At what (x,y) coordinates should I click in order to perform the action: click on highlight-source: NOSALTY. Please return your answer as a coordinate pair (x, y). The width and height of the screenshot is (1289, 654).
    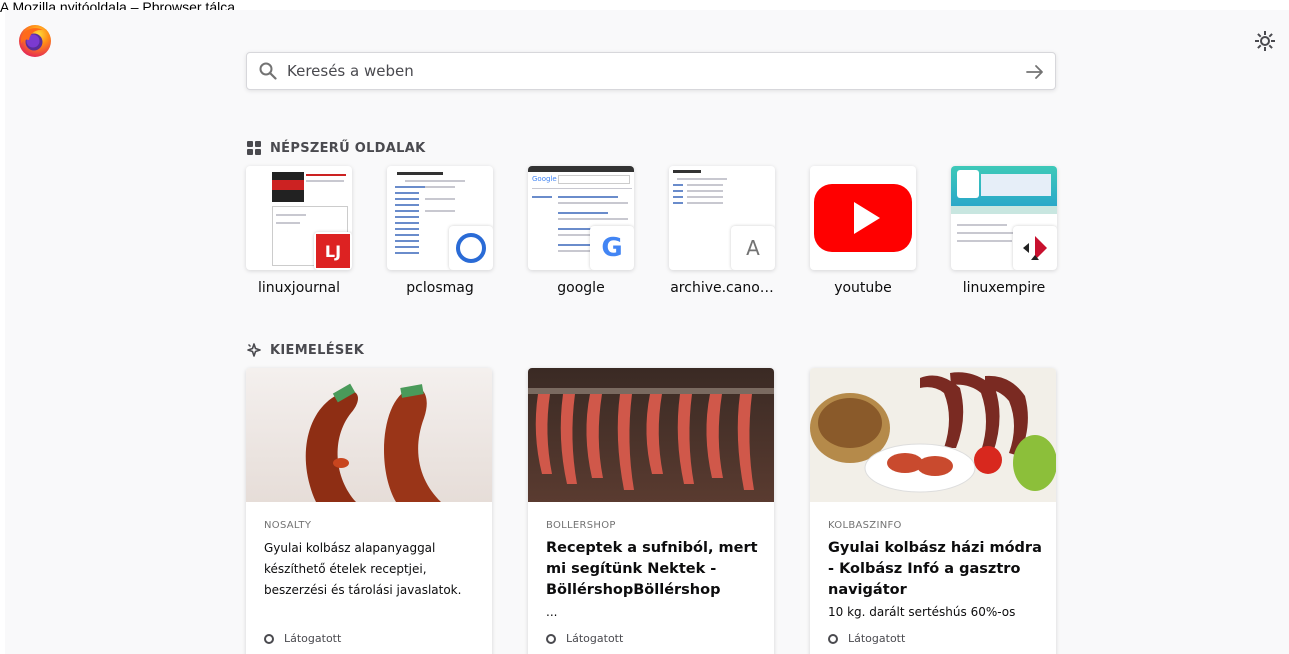
    Looking at the image, I should click on (288, 525).